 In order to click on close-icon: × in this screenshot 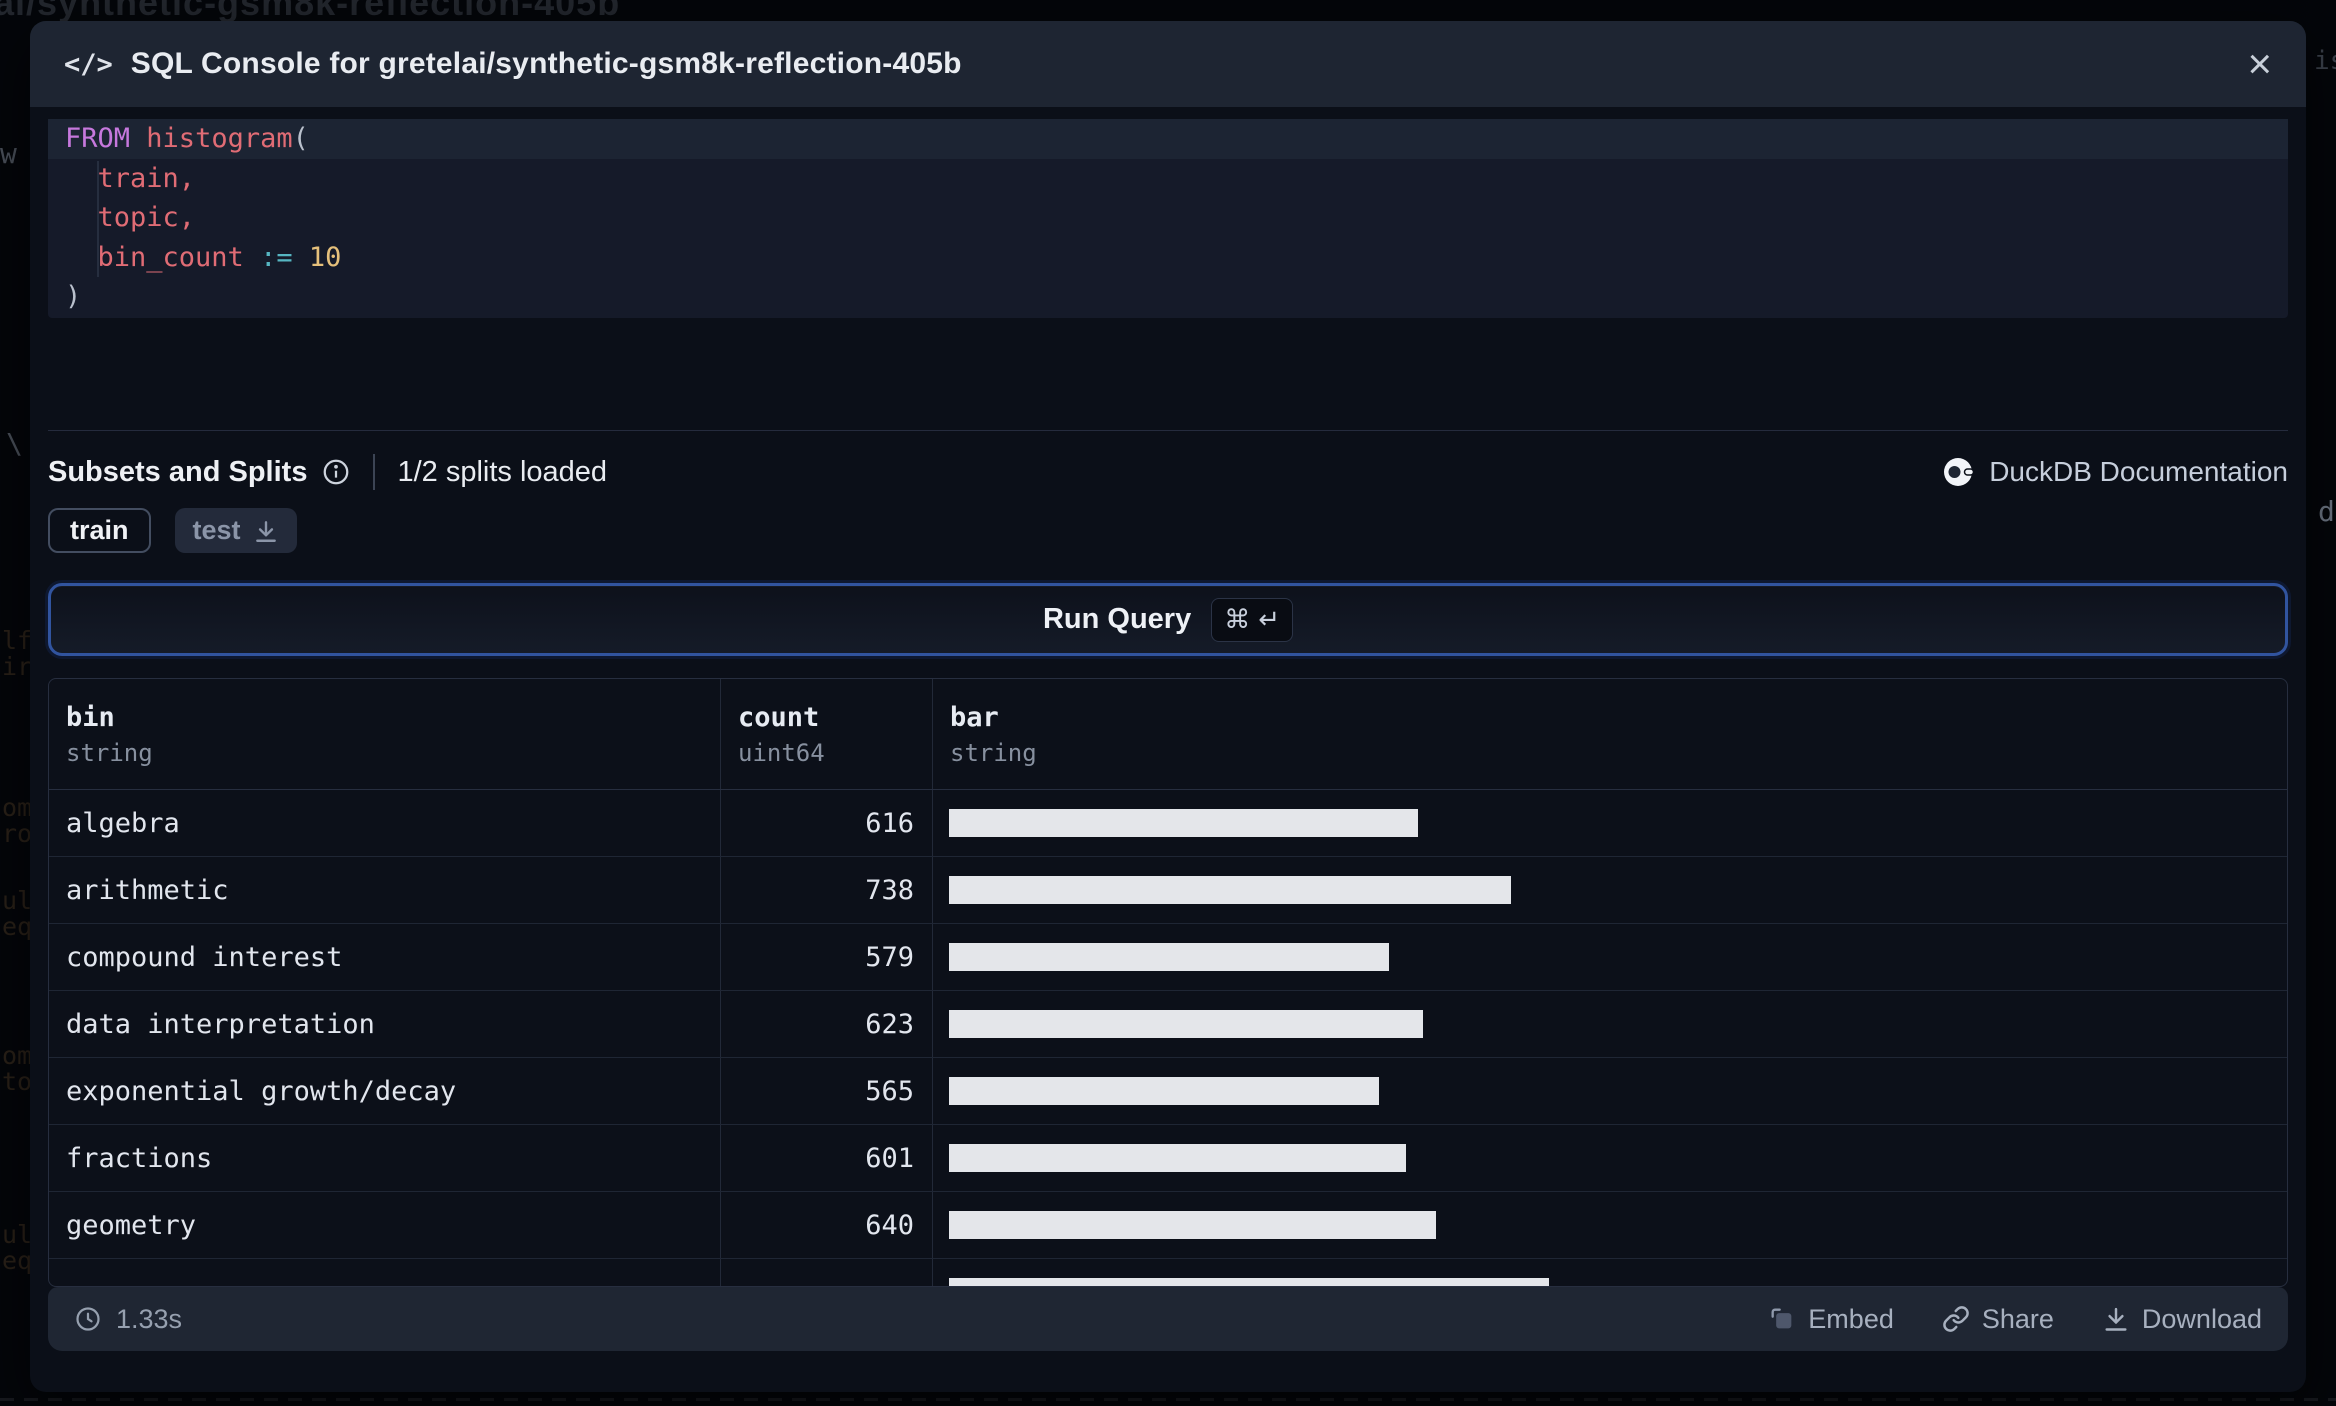, I will do `click(2259, 64)`.